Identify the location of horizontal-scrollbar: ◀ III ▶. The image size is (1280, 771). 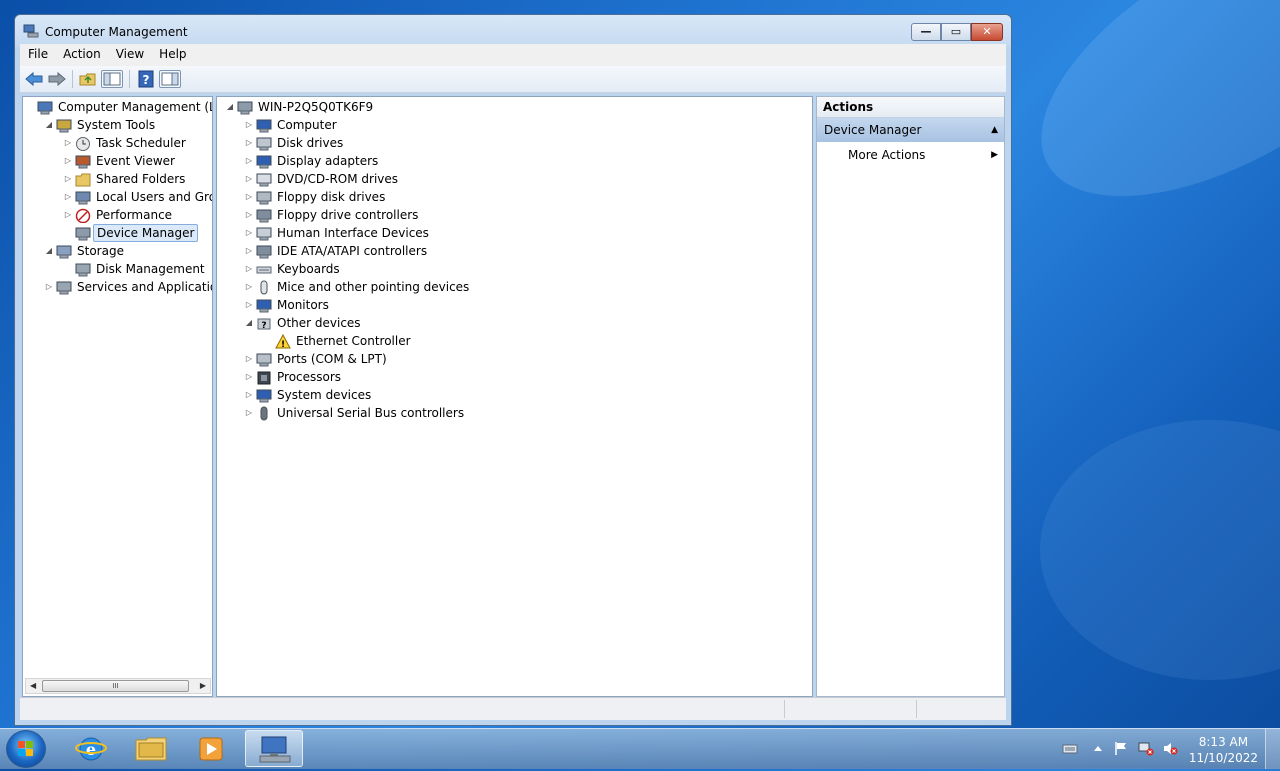
(118, 686).